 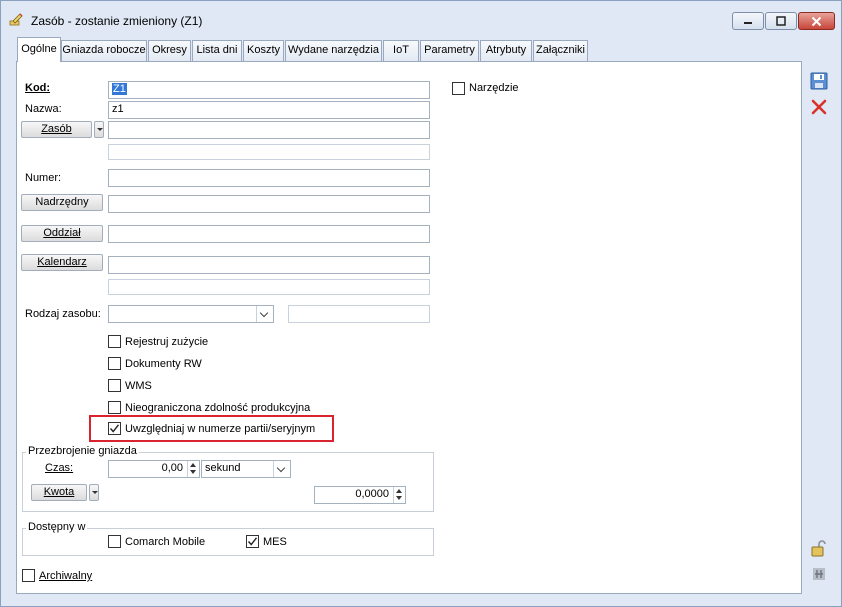 I want to click on tab-okresy: Okresy, so click(x=169, y=50).